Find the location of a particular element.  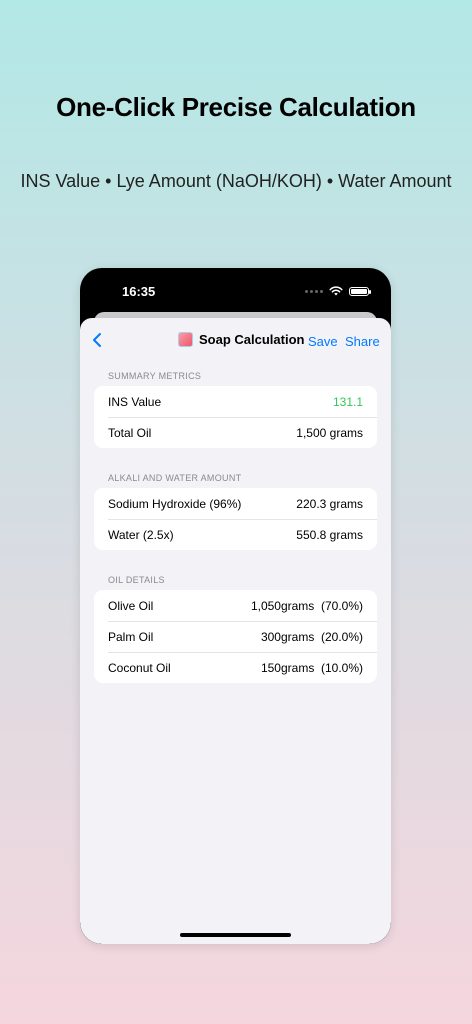

sodium-hydroxide-label: Sodium Hydroxide (96%) is located at coordinates (175, 503).